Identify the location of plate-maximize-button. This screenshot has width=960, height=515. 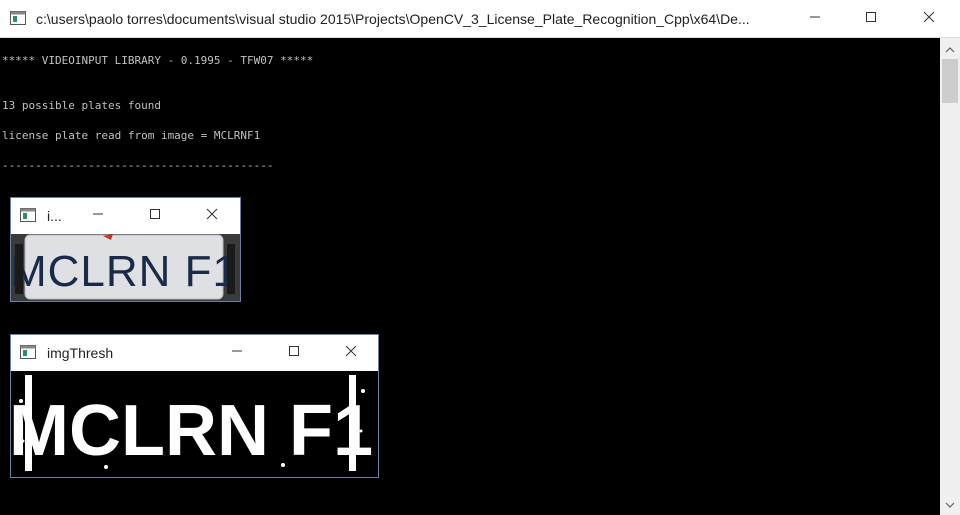
(154, 216).